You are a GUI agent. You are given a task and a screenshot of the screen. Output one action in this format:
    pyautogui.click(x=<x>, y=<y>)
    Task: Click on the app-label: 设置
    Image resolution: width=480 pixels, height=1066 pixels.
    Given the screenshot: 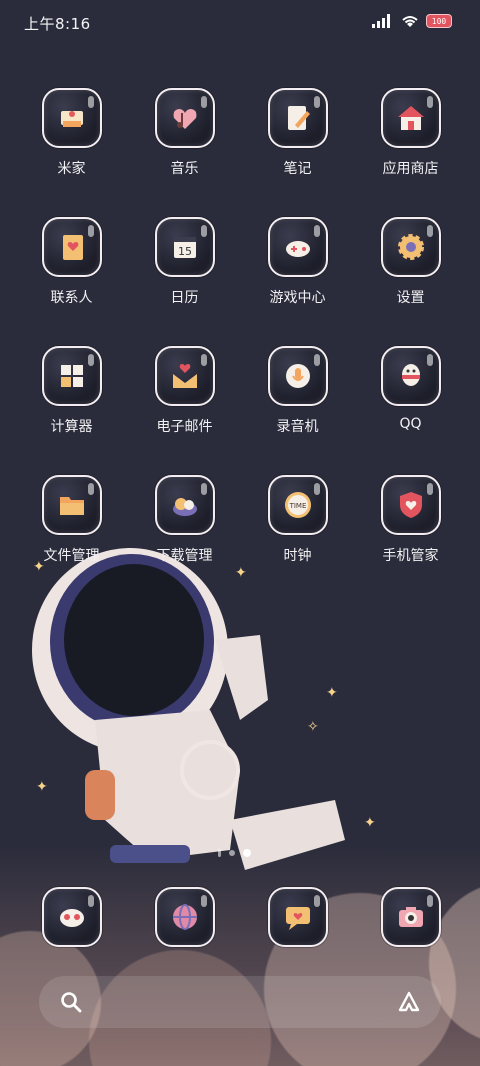 What is the action you would take?
    pyautogui.click(x=410, y=298)
    